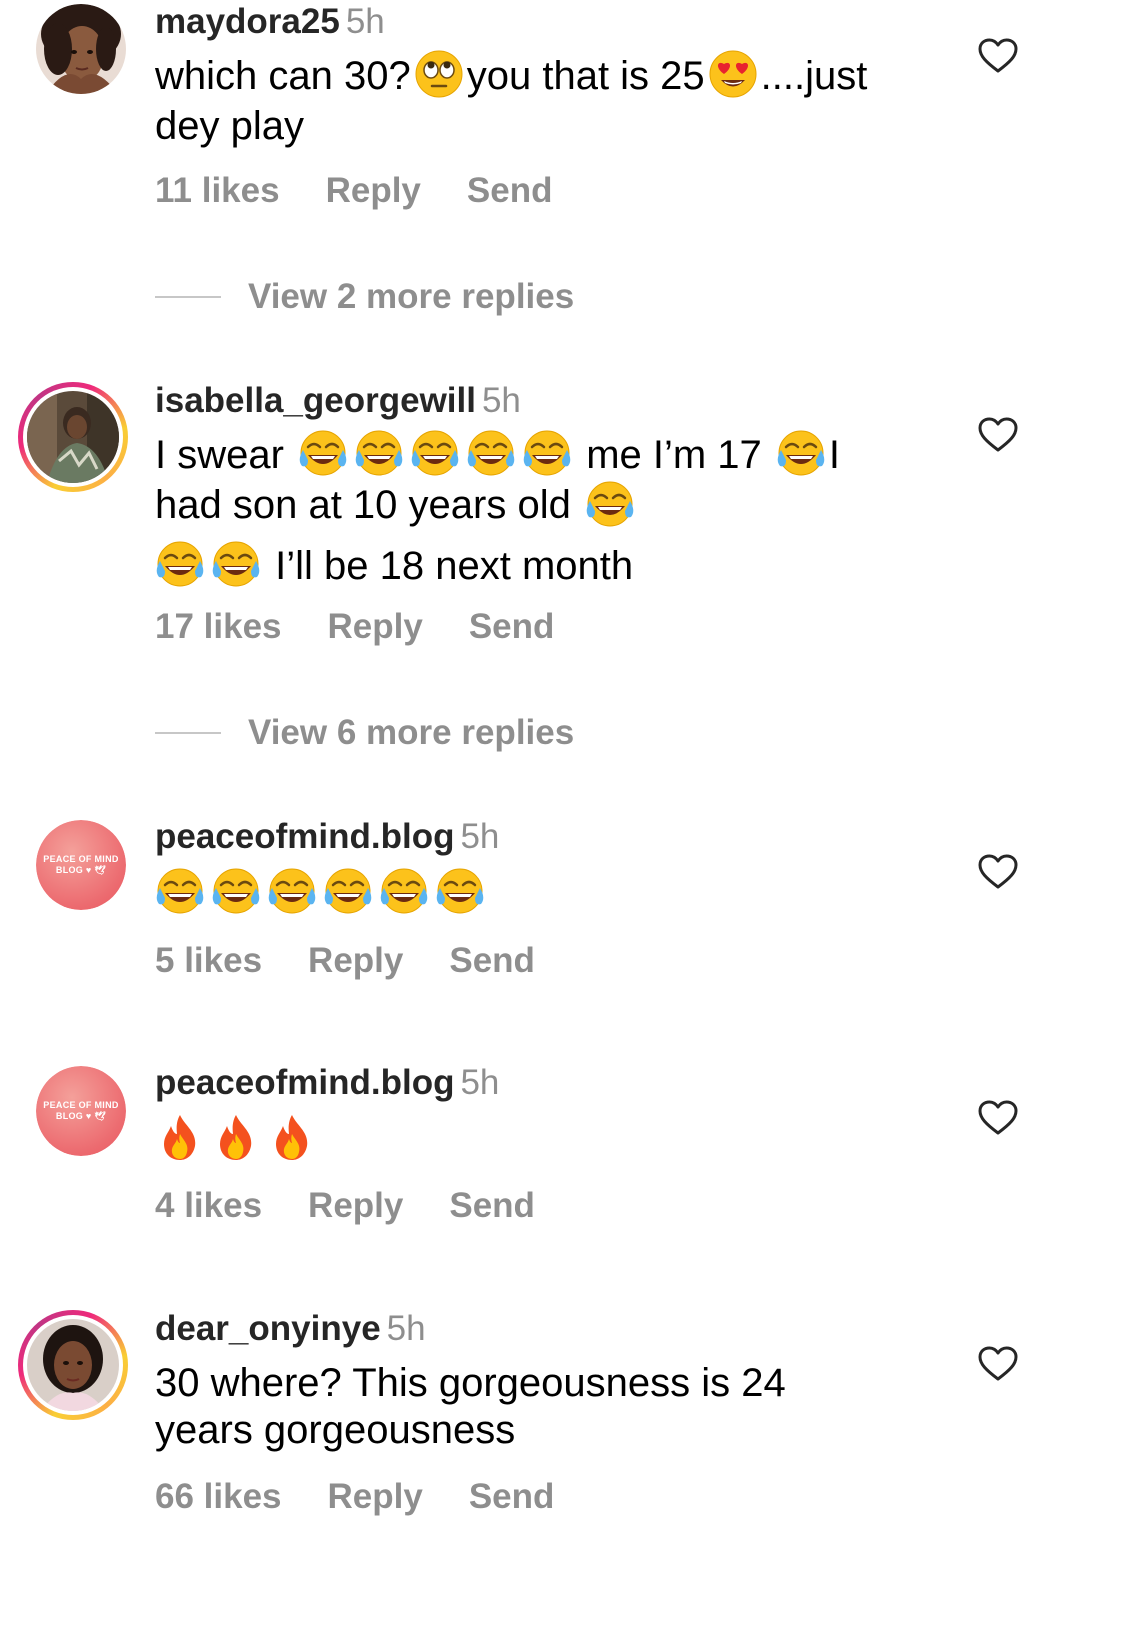  I want to click on comment-header: maydora25 5h, so click(270, 22).